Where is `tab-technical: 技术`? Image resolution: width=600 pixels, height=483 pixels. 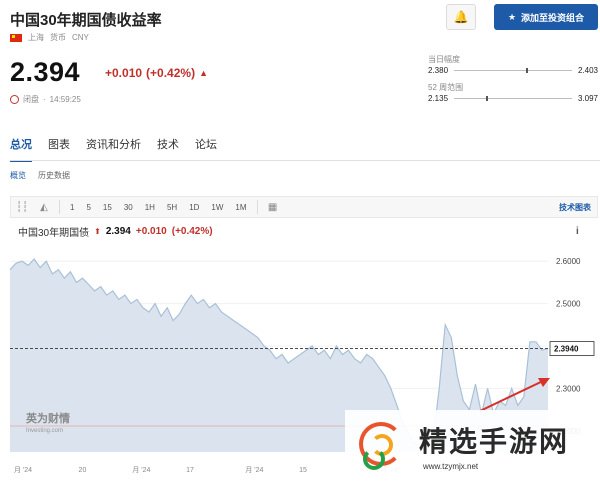
tab-technical: 技术 is located at coordinates (168, 149).